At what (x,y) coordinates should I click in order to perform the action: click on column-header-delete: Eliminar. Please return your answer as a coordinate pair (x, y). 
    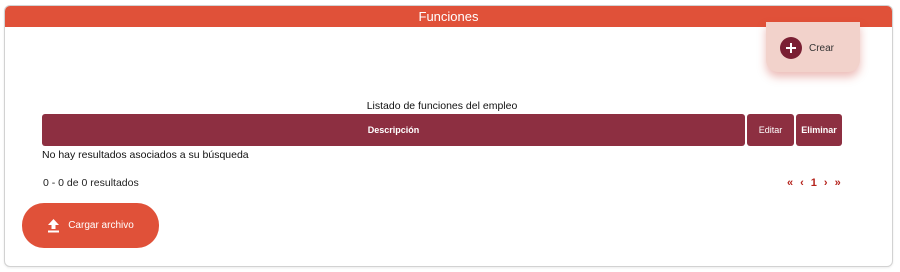
    Looking at the image, I should click on (819, 130).